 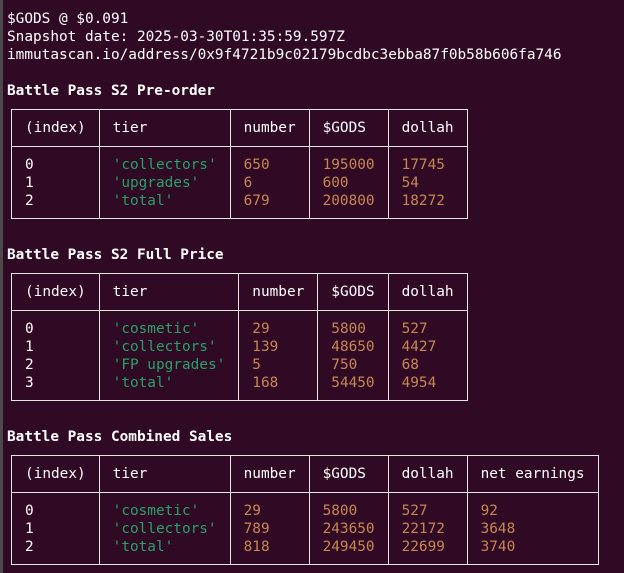 I want to click on table-cell: 5, so click(x=278, y=365).